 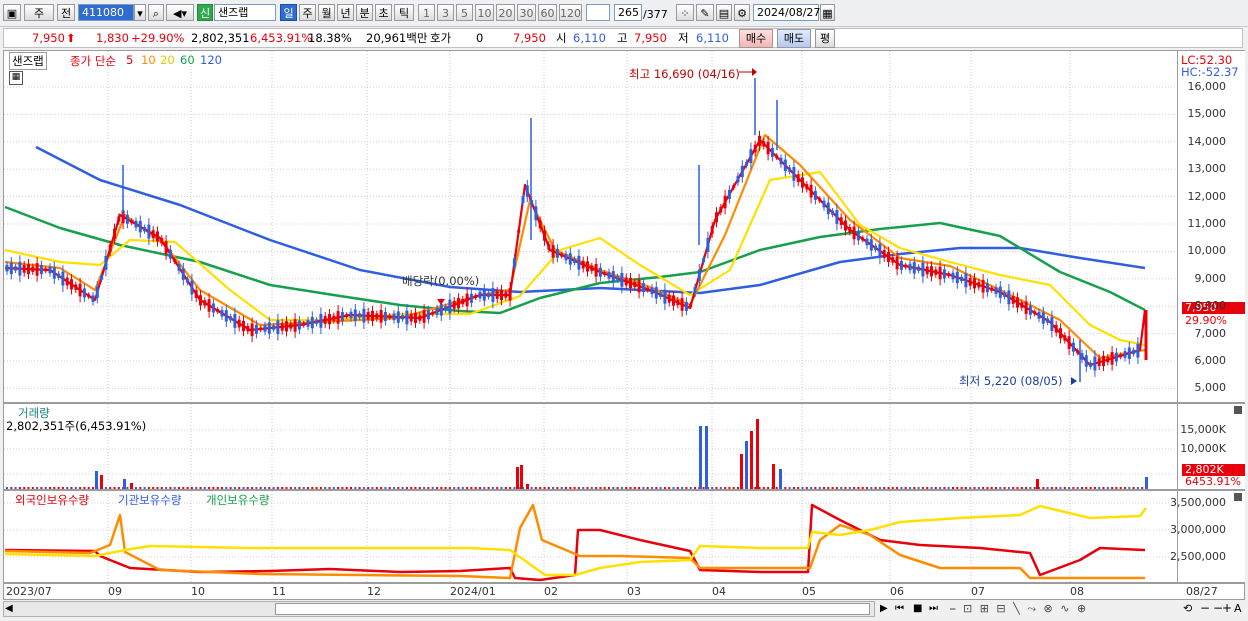 I want to click on scroll-thumb, so click(x=572, y=609).